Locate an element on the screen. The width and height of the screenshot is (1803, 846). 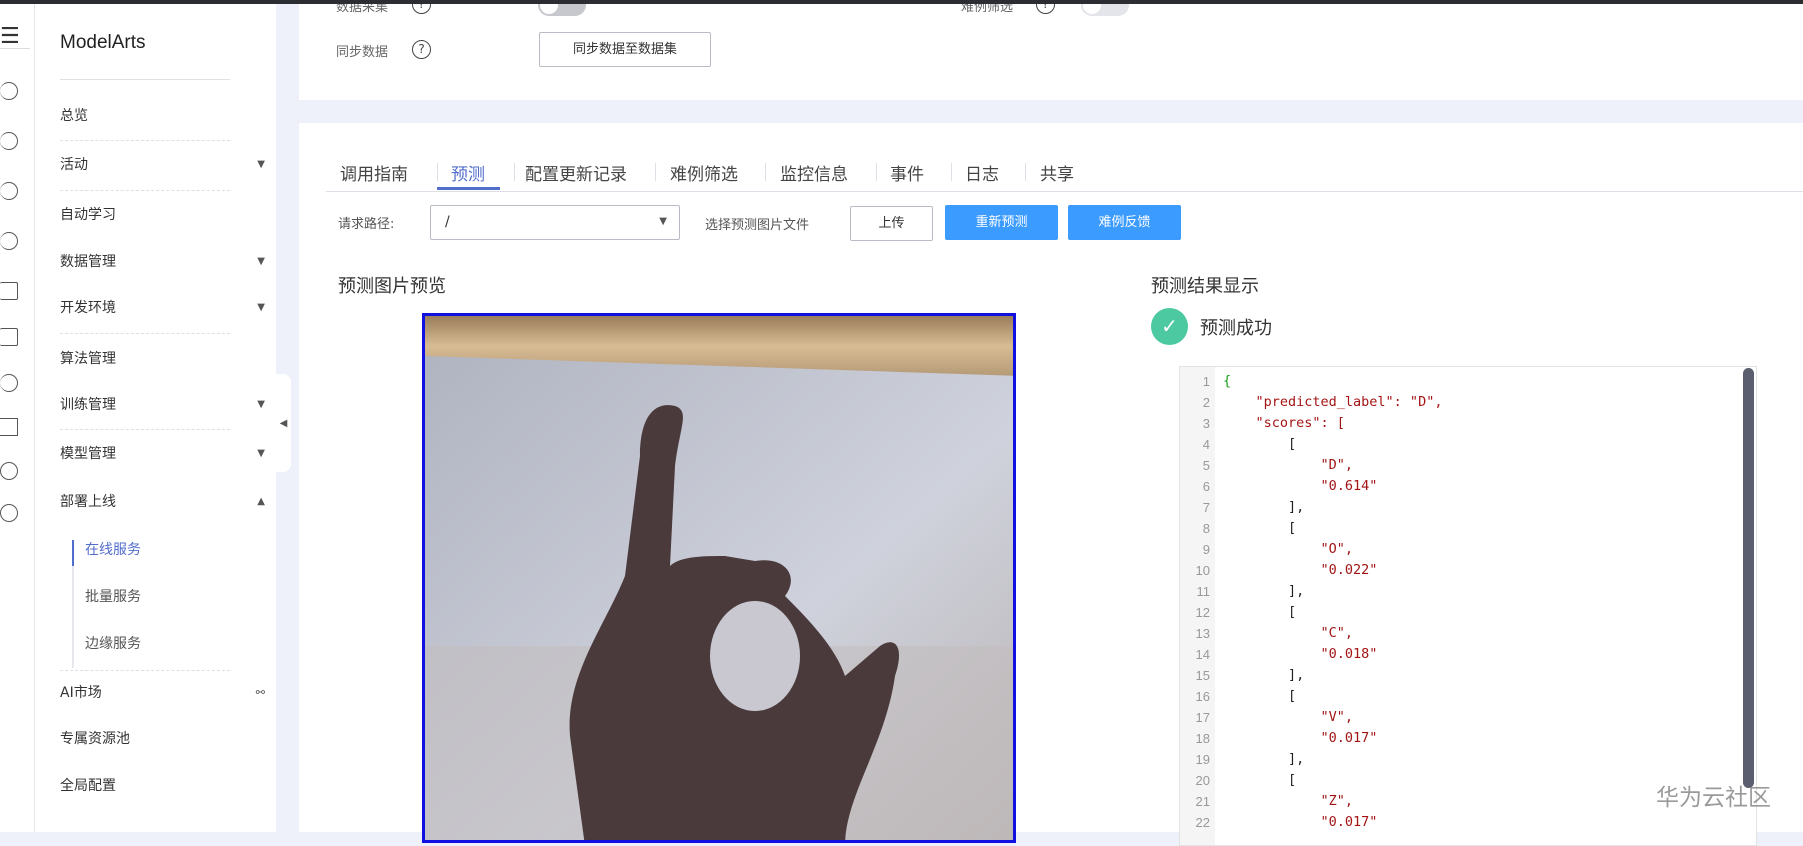
line-number: 13 is located at coordinates (1202, 633).